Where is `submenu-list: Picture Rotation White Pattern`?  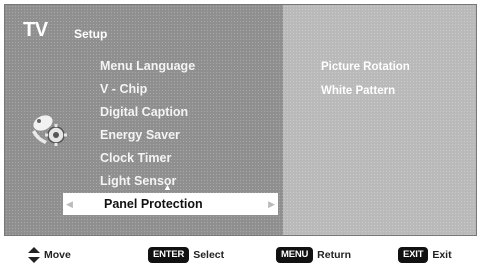 submenu-list: Picture Rotation White Pattern is located at coordinates (365, 79).